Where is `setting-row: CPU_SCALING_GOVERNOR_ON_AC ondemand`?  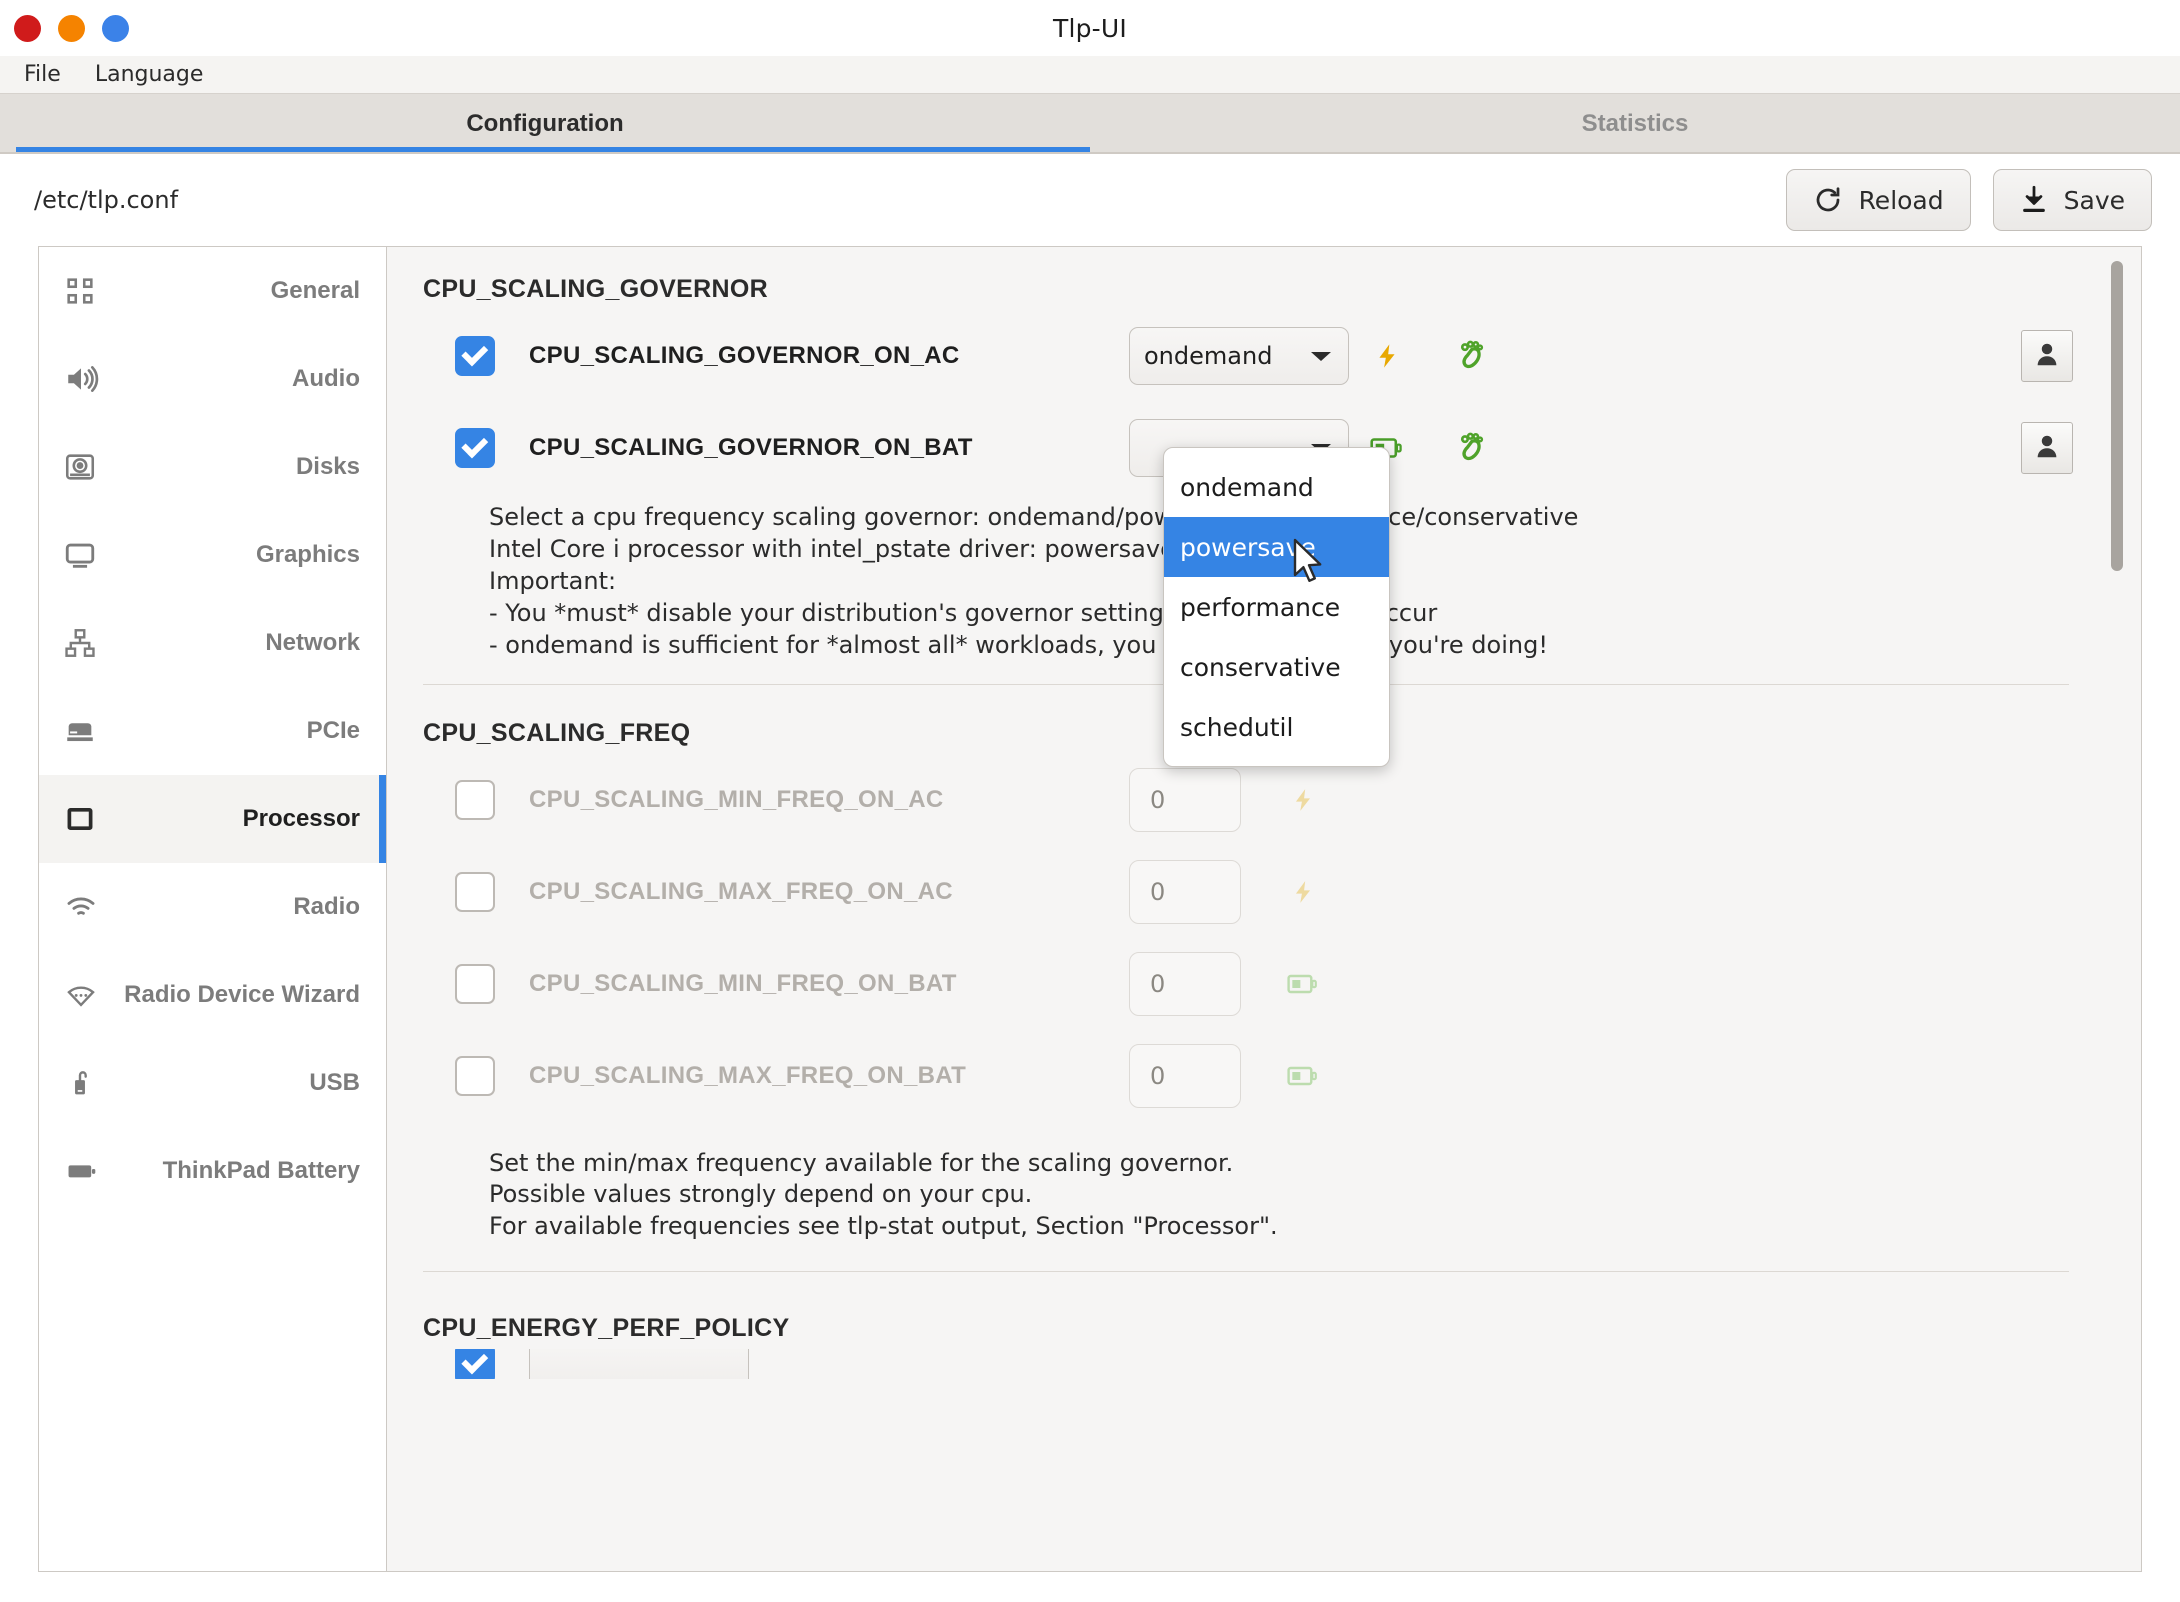
setting-row: CPU_SCALING_GOVERNOR_ON_AC ondemand is located at coordinates (1246, 356).